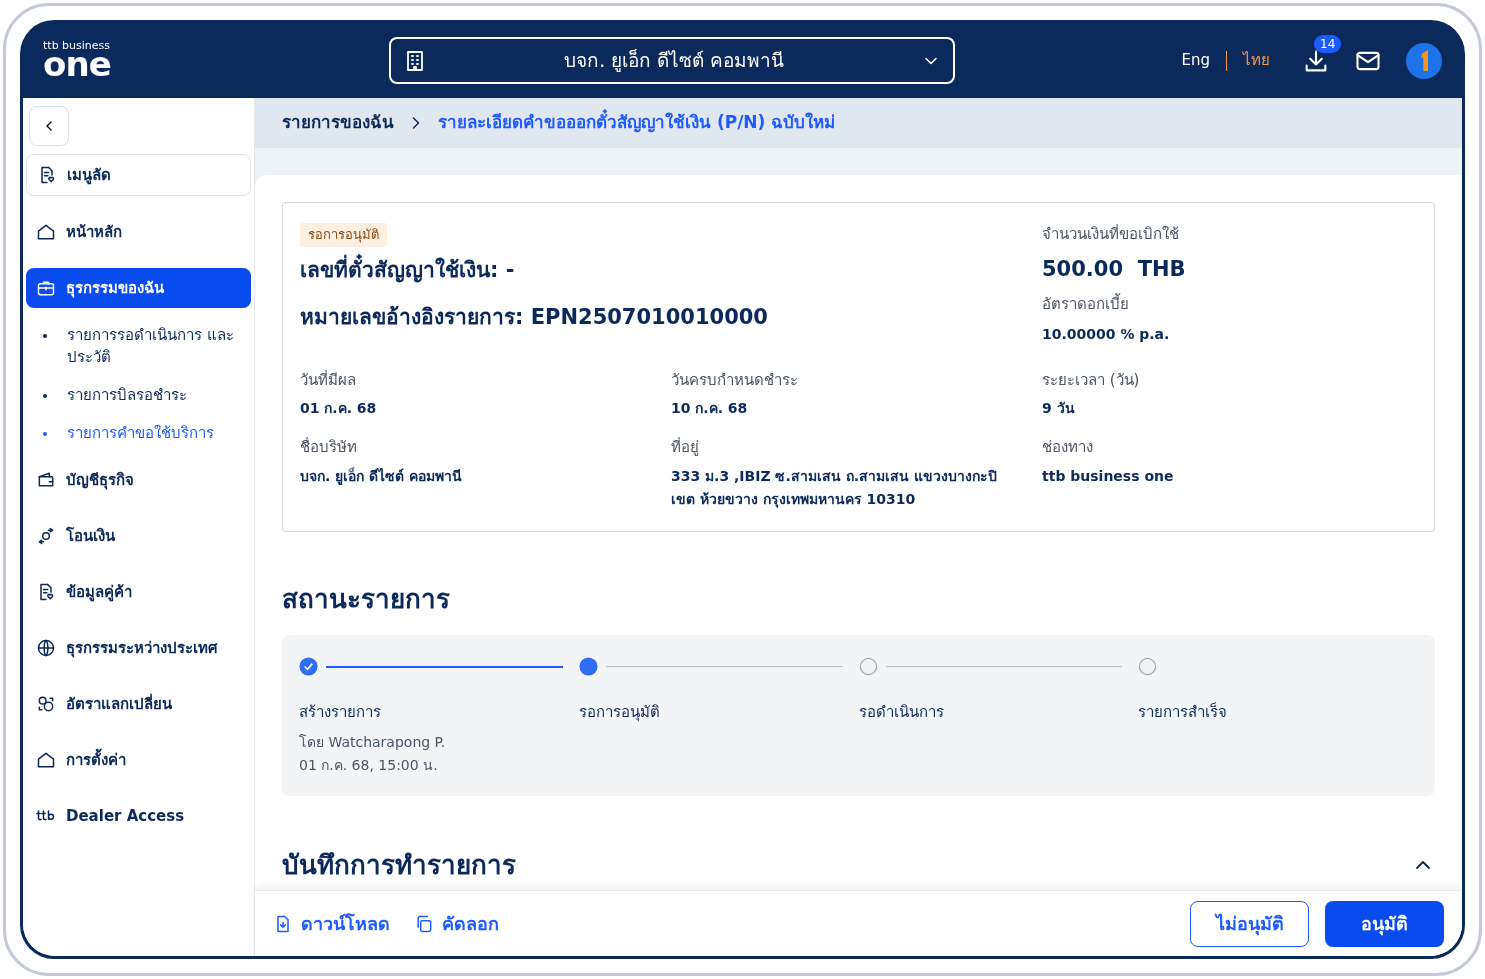 This screenshot has width=1485, height=979. I want to click on sidebar-item: Dealer Access, so click(138, 816).